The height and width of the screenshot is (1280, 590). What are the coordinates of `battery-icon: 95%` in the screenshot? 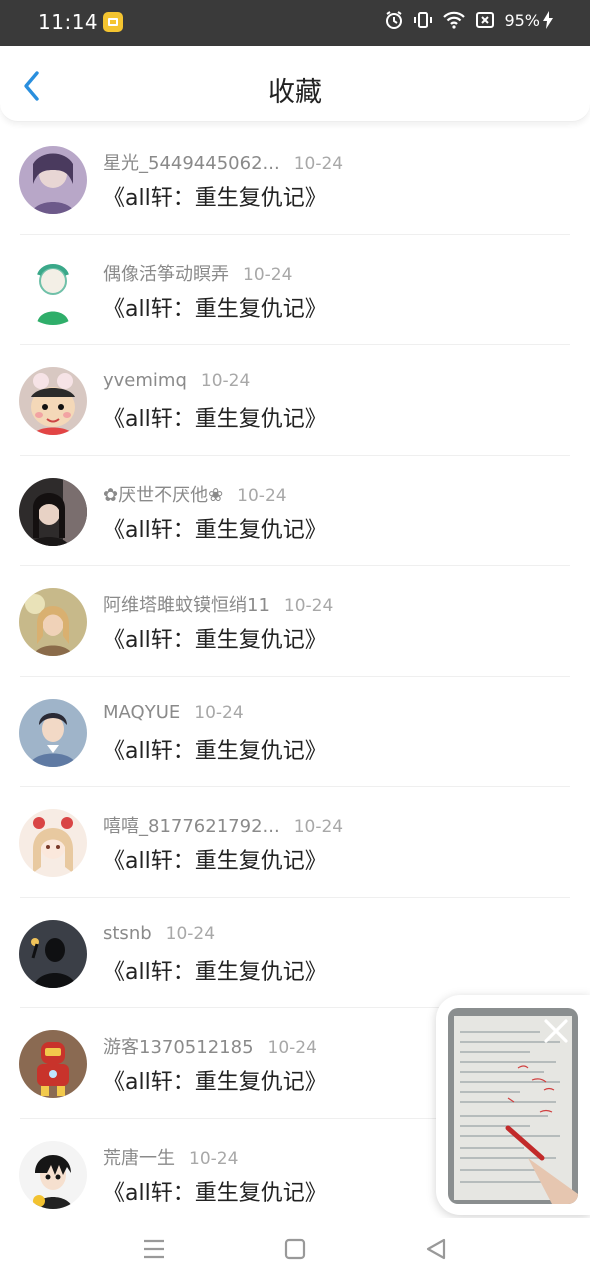 It's located at (529, 20).